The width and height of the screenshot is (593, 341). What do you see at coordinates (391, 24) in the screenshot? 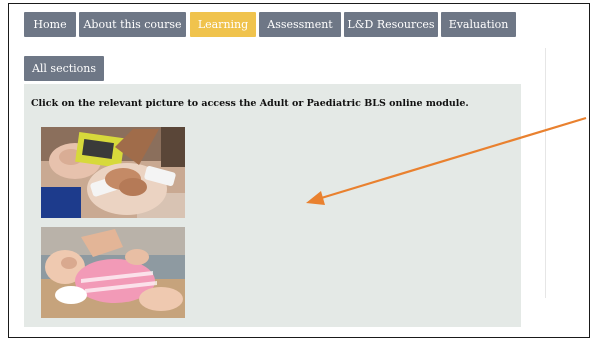
I see `tab-ld-resources: L&D Resources` at bounding box center [391, 24].